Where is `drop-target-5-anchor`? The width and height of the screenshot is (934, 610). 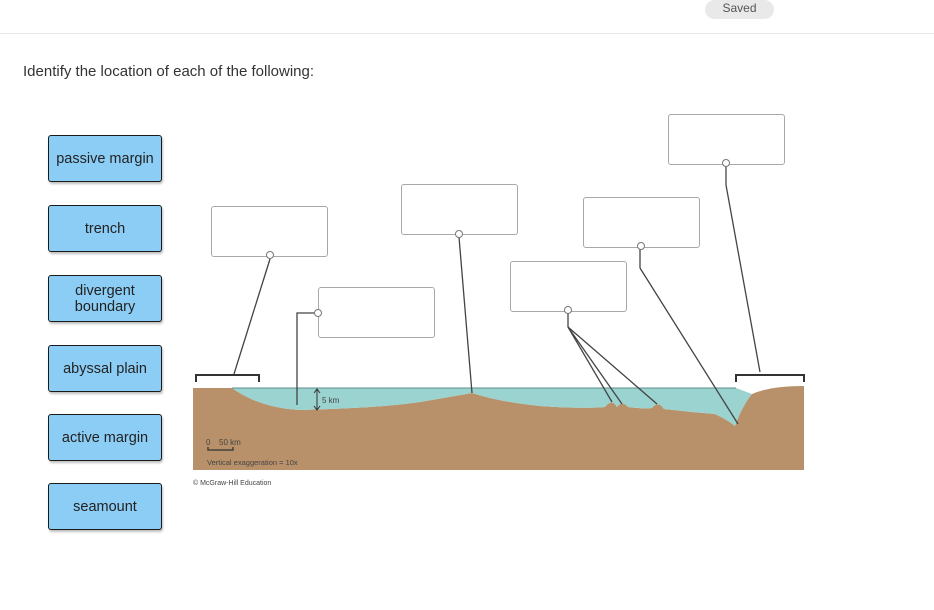
drop-target-5-anchor is located at coordinates (641, 246).